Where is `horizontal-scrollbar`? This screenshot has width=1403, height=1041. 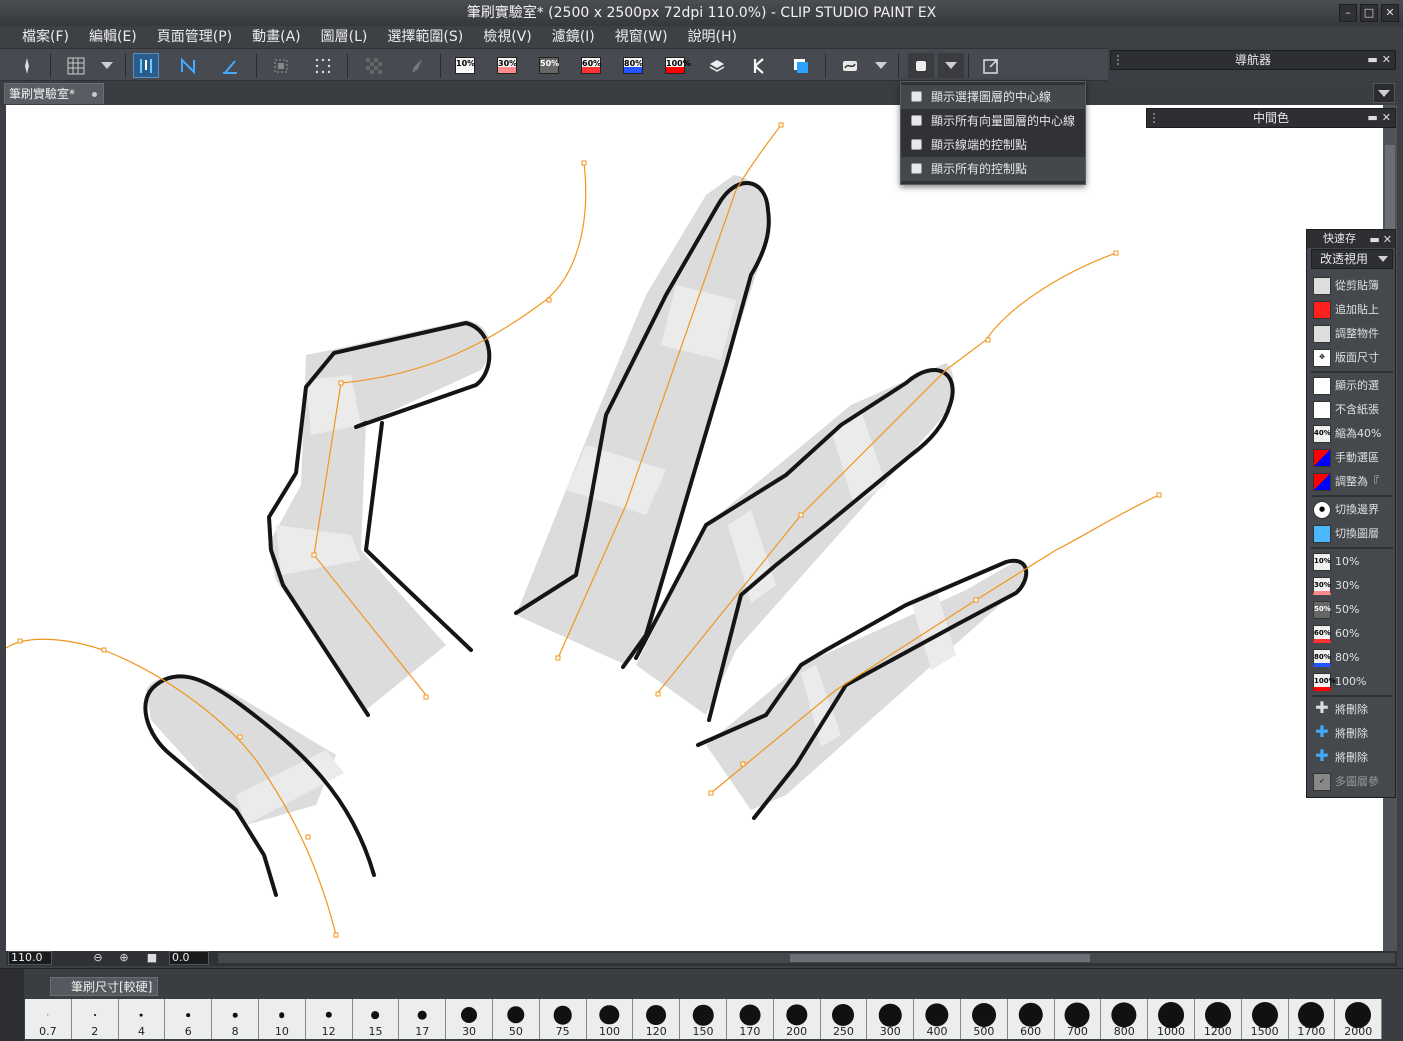 horizontal-scrollbar is located at coordinates (806, 958).